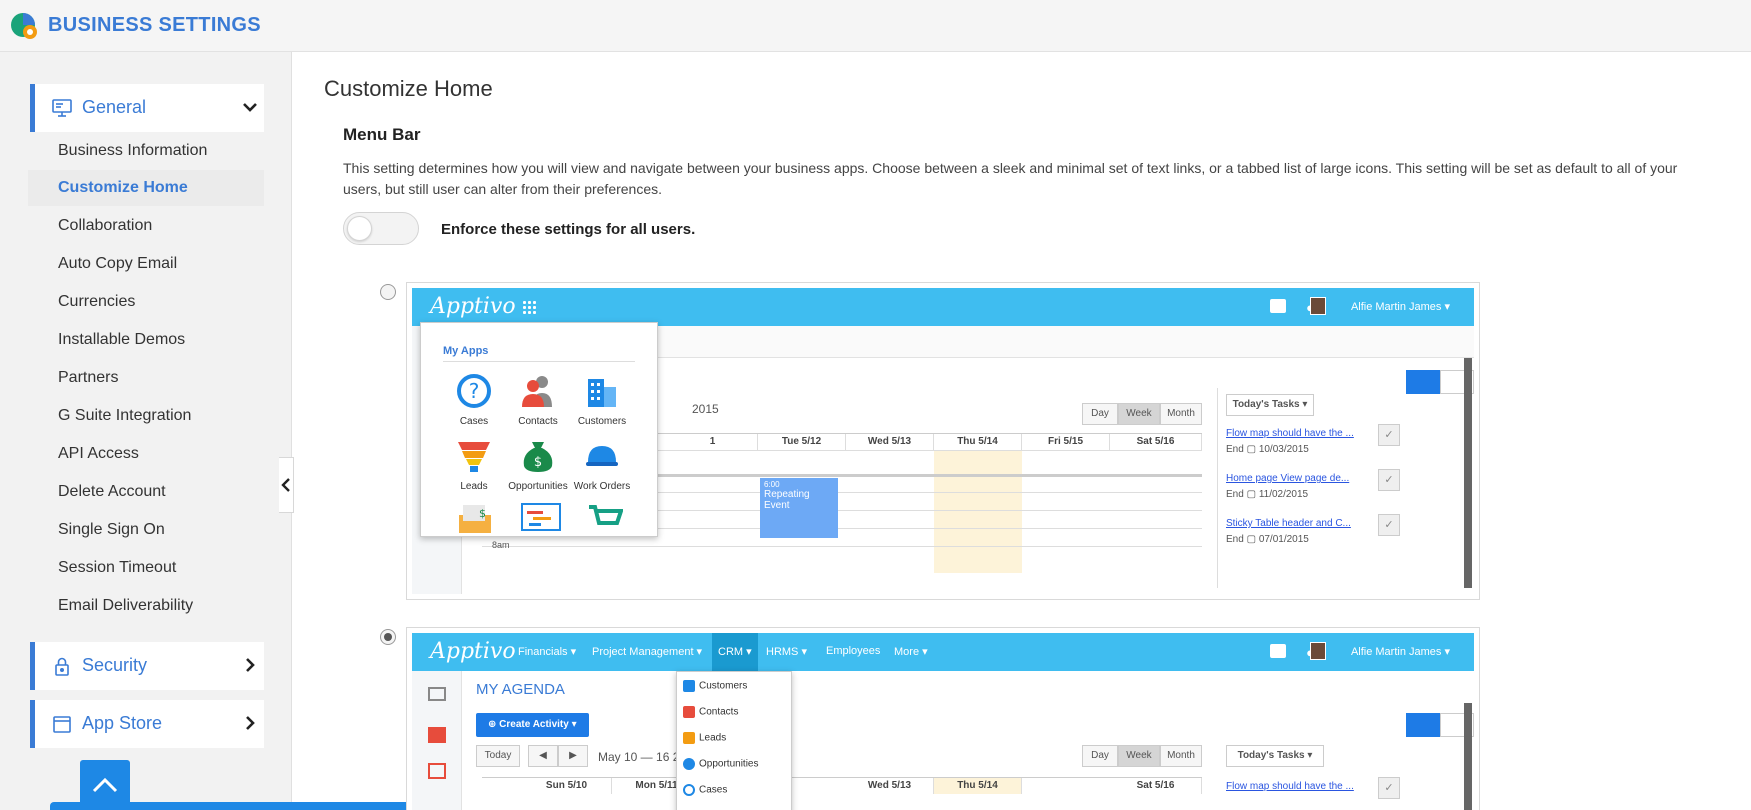  Describe the element at coordinates (1468, 756) in the screenshot. I see `preview-scrollbar` at that location.